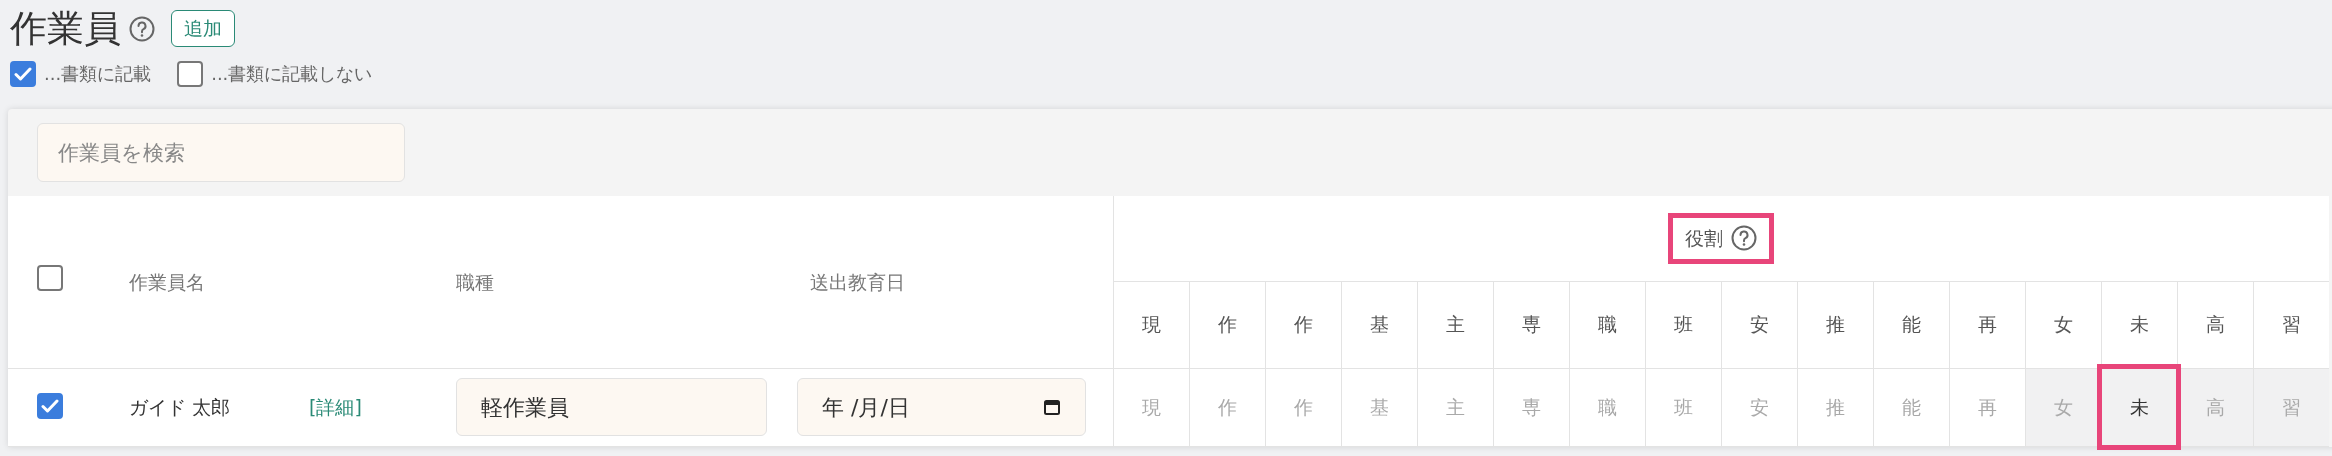 This screenshot has height=456, width=2332. Describe the element at coordinates (180, 406) in the screenshot. I see `worker-name: ガイド 太郎` at that location.